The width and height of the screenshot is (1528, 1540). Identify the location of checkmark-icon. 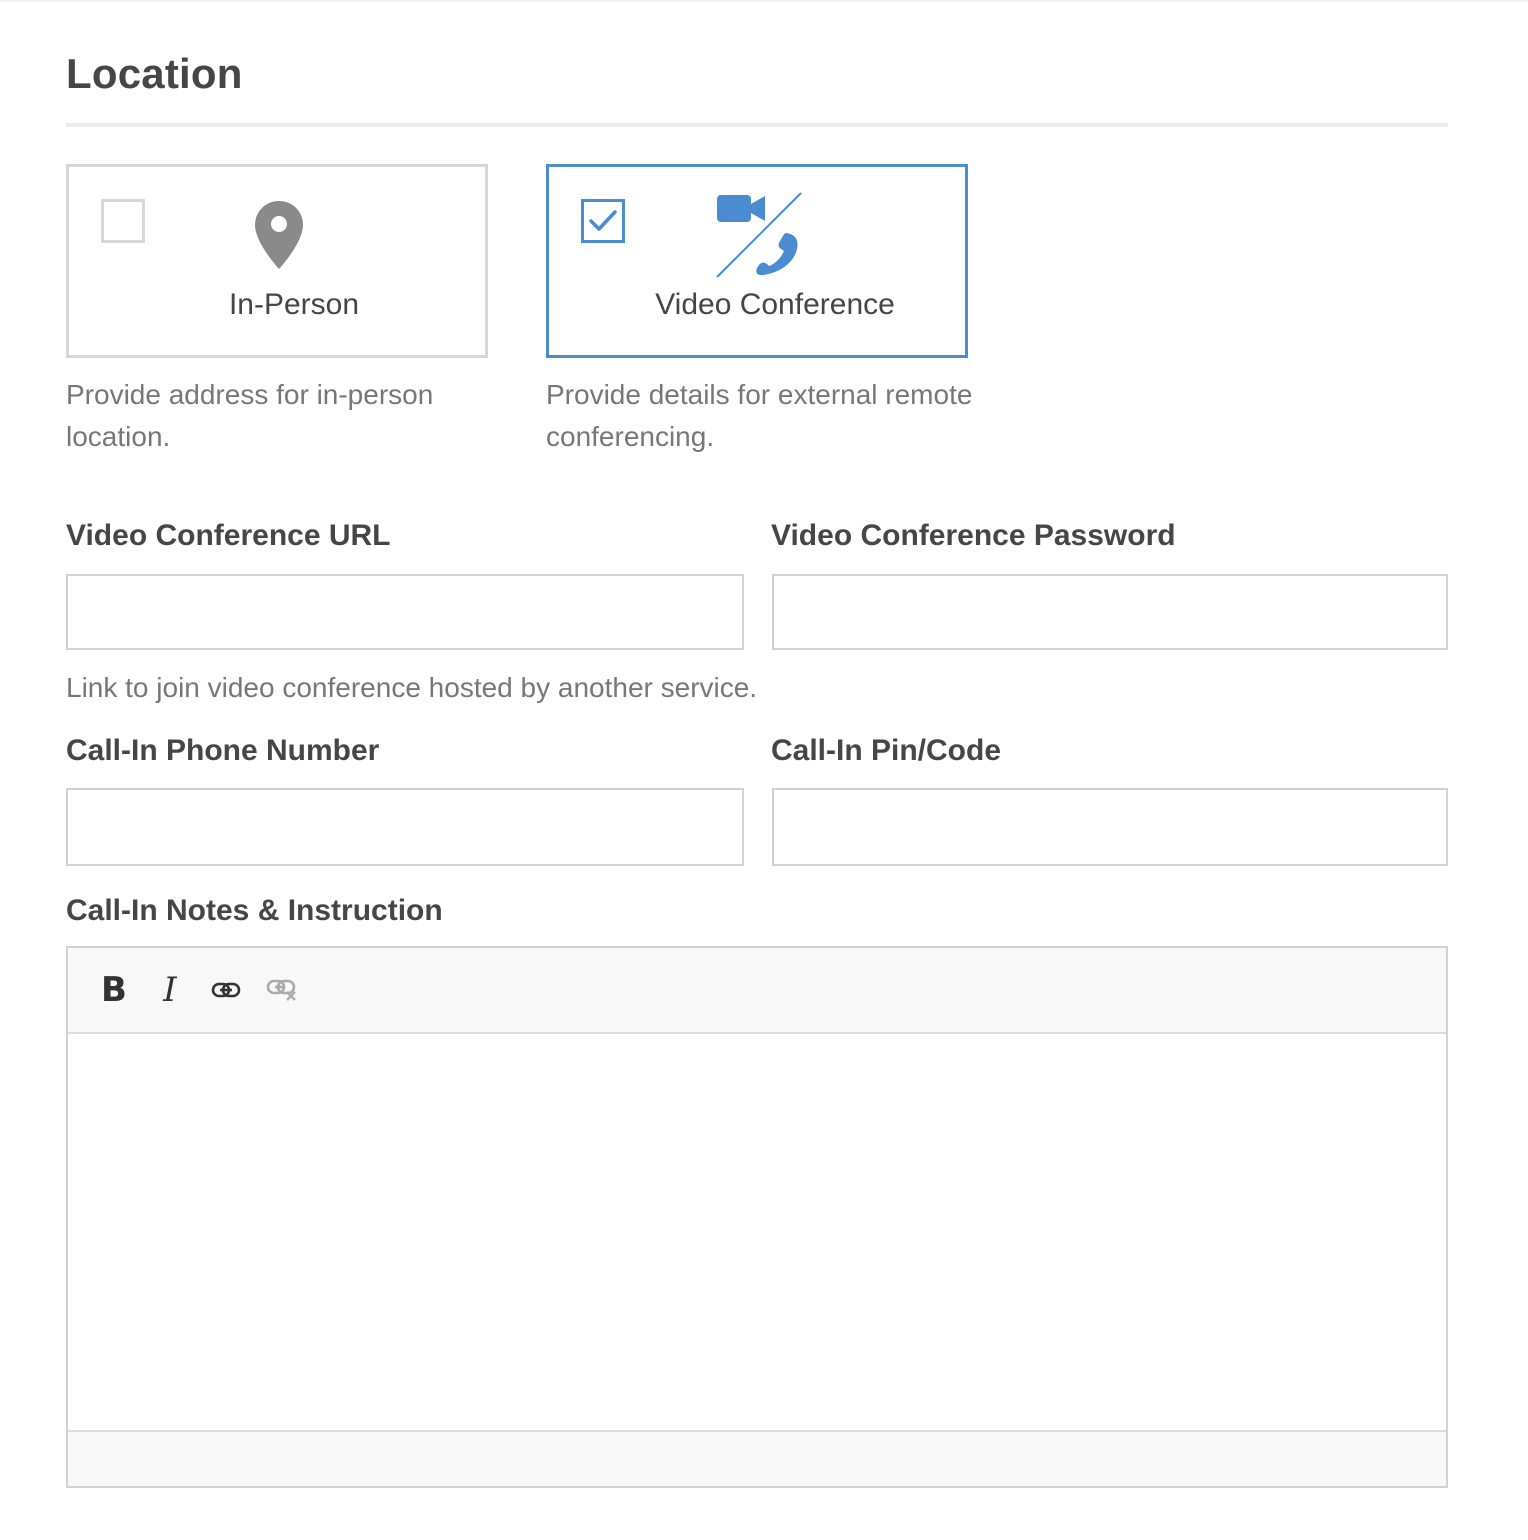
(603, 220).